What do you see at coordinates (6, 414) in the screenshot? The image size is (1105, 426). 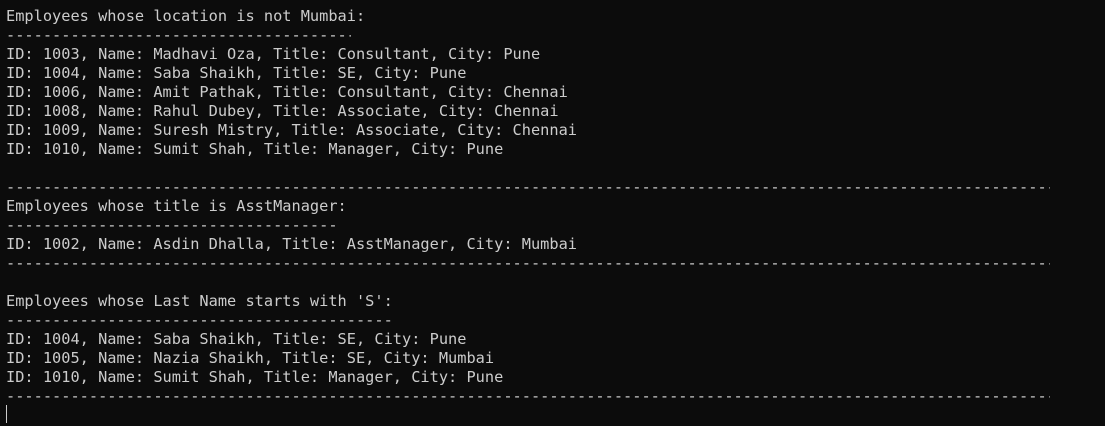 I see `text-cursor` at bounding box center [6, 414].